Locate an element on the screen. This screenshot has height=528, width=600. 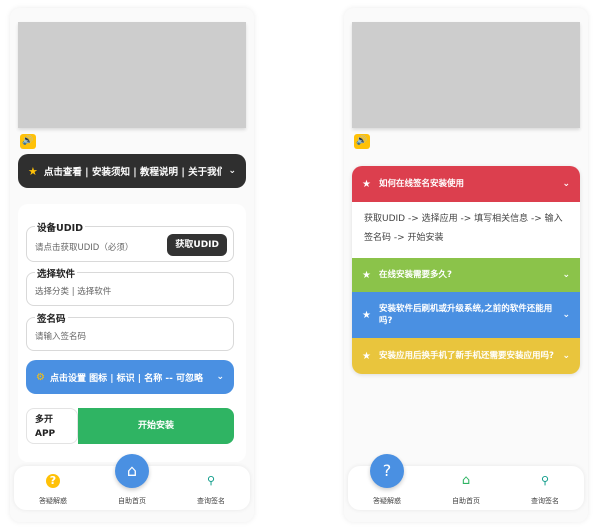
faq-item-4-header: ★ 安装应用后换手机了新手机还需要安装应用吗? ⌄ is located at coordinates (466, 356).